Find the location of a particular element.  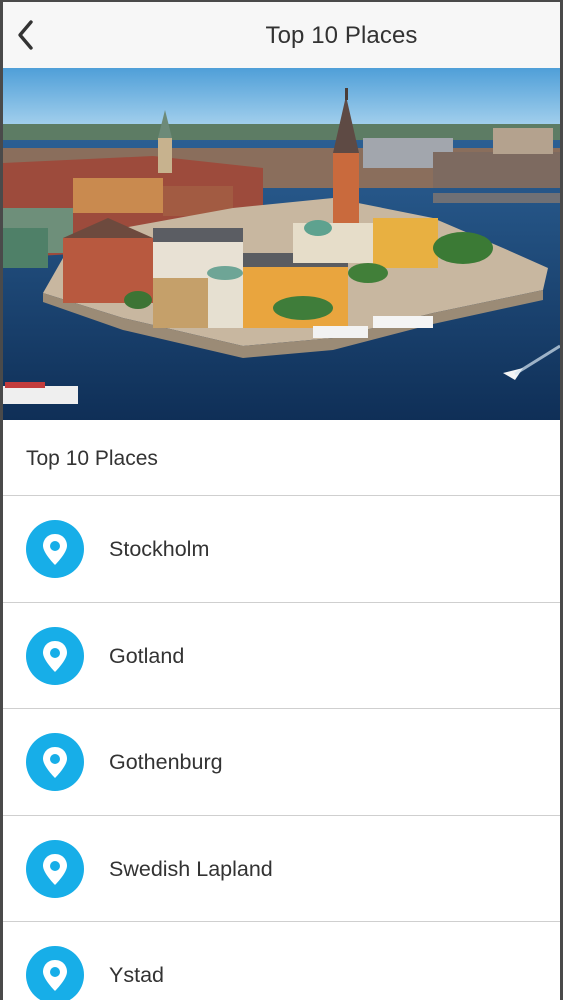

place-name: Ystad is located at coordinates (136, 975).